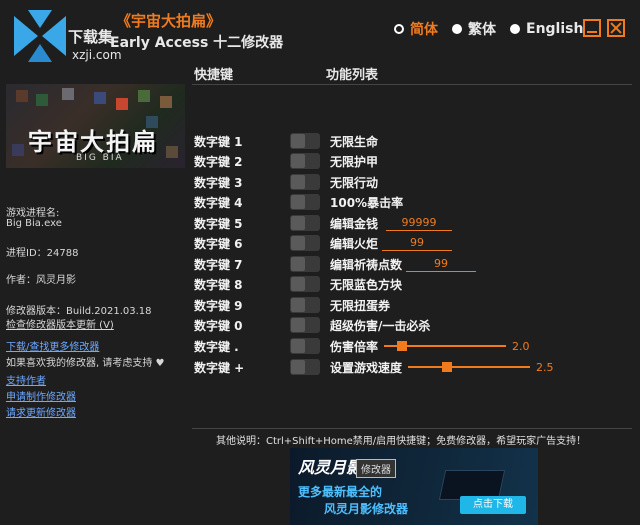  I want to click on cheat-label: 100%暴击率, so click(367, 202).